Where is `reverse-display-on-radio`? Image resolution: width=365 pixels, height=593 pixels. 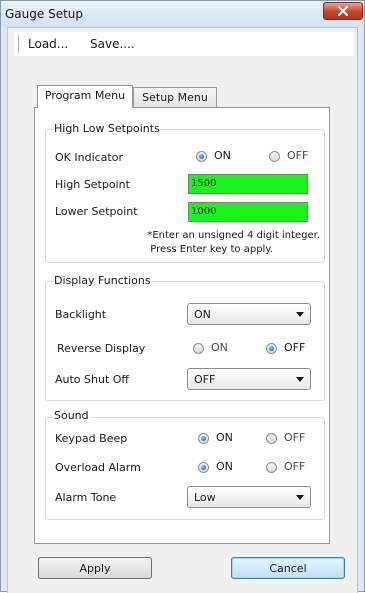
reverse-display-on-radio is located at coordinates (198, 348).